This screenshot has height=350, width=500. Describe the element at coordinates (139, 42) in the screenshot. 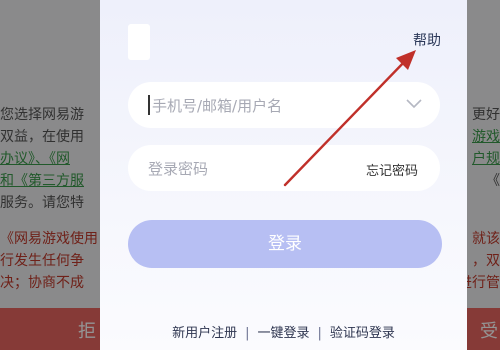

I see `logo-placeholder` at that location.